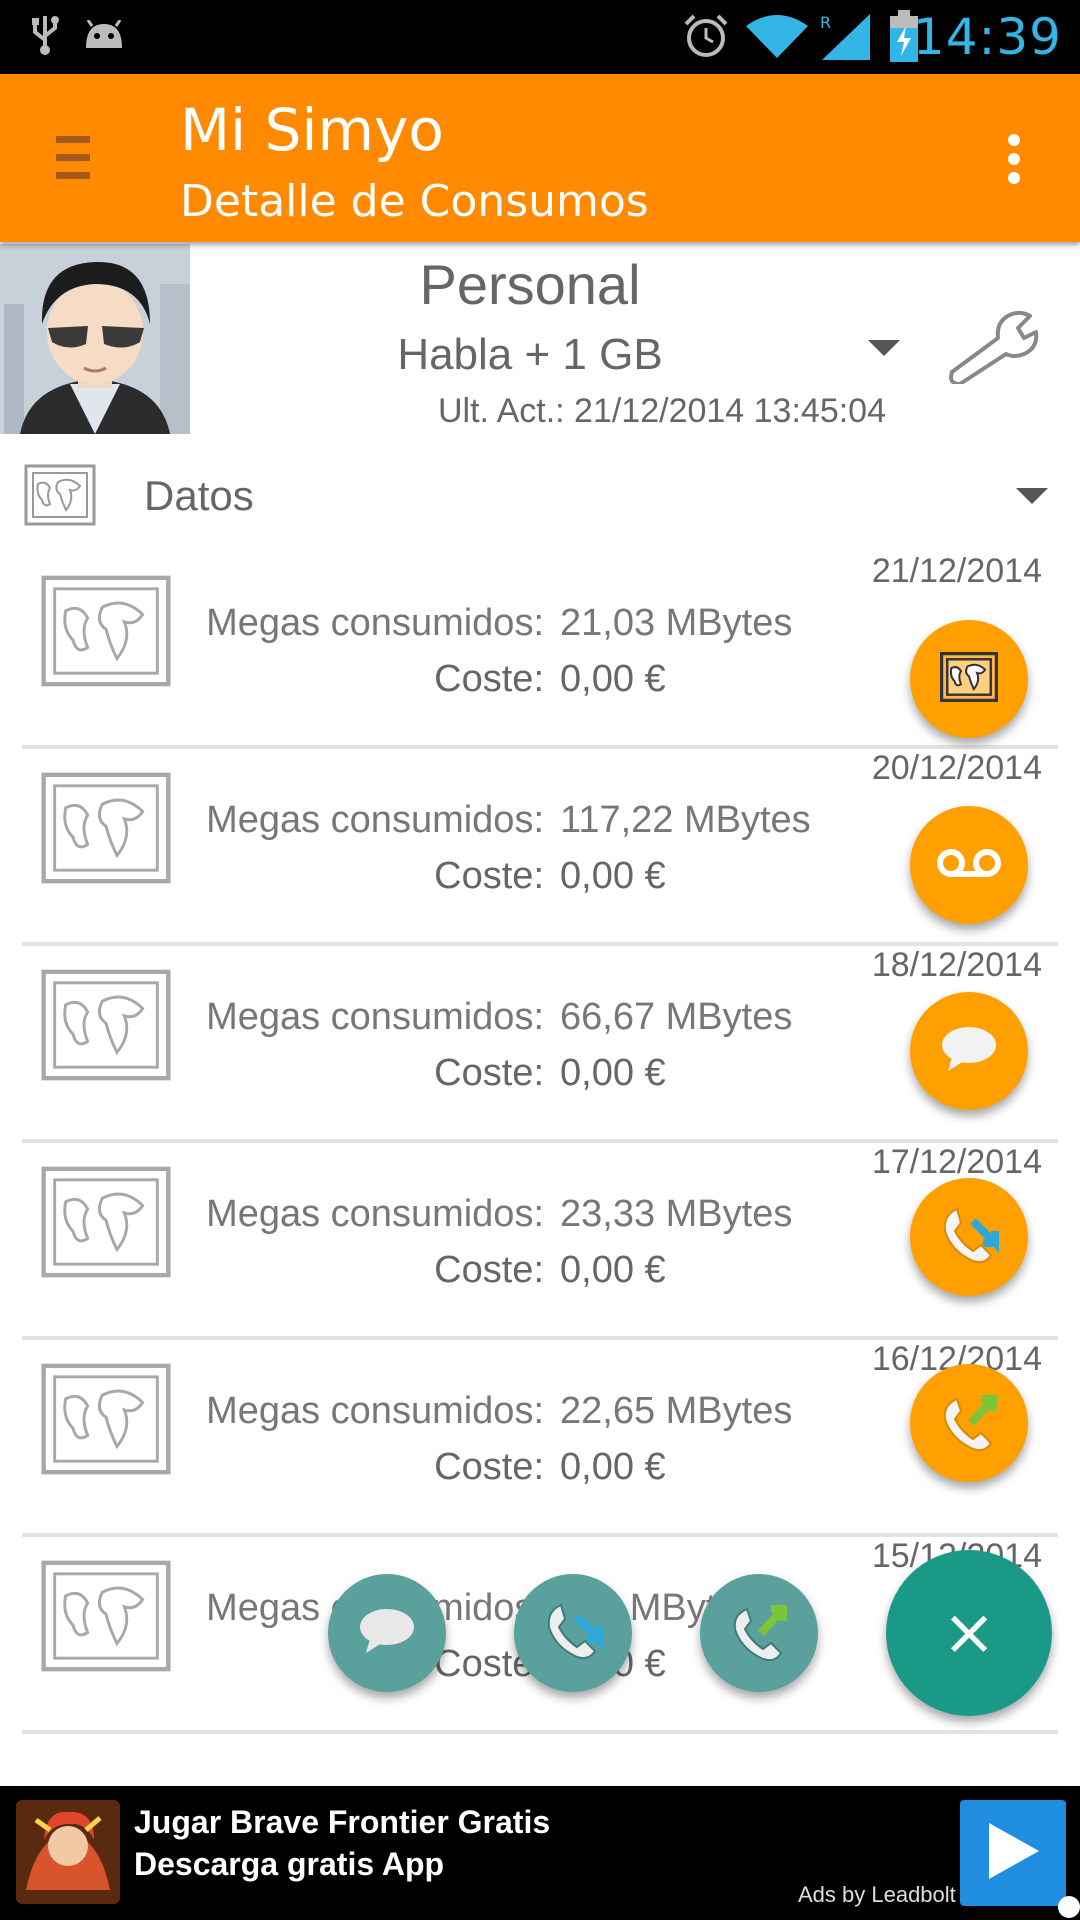 The width and height of the screenshot is (1080, 1920). I want to click on play-icon, so click(1013, 1853).